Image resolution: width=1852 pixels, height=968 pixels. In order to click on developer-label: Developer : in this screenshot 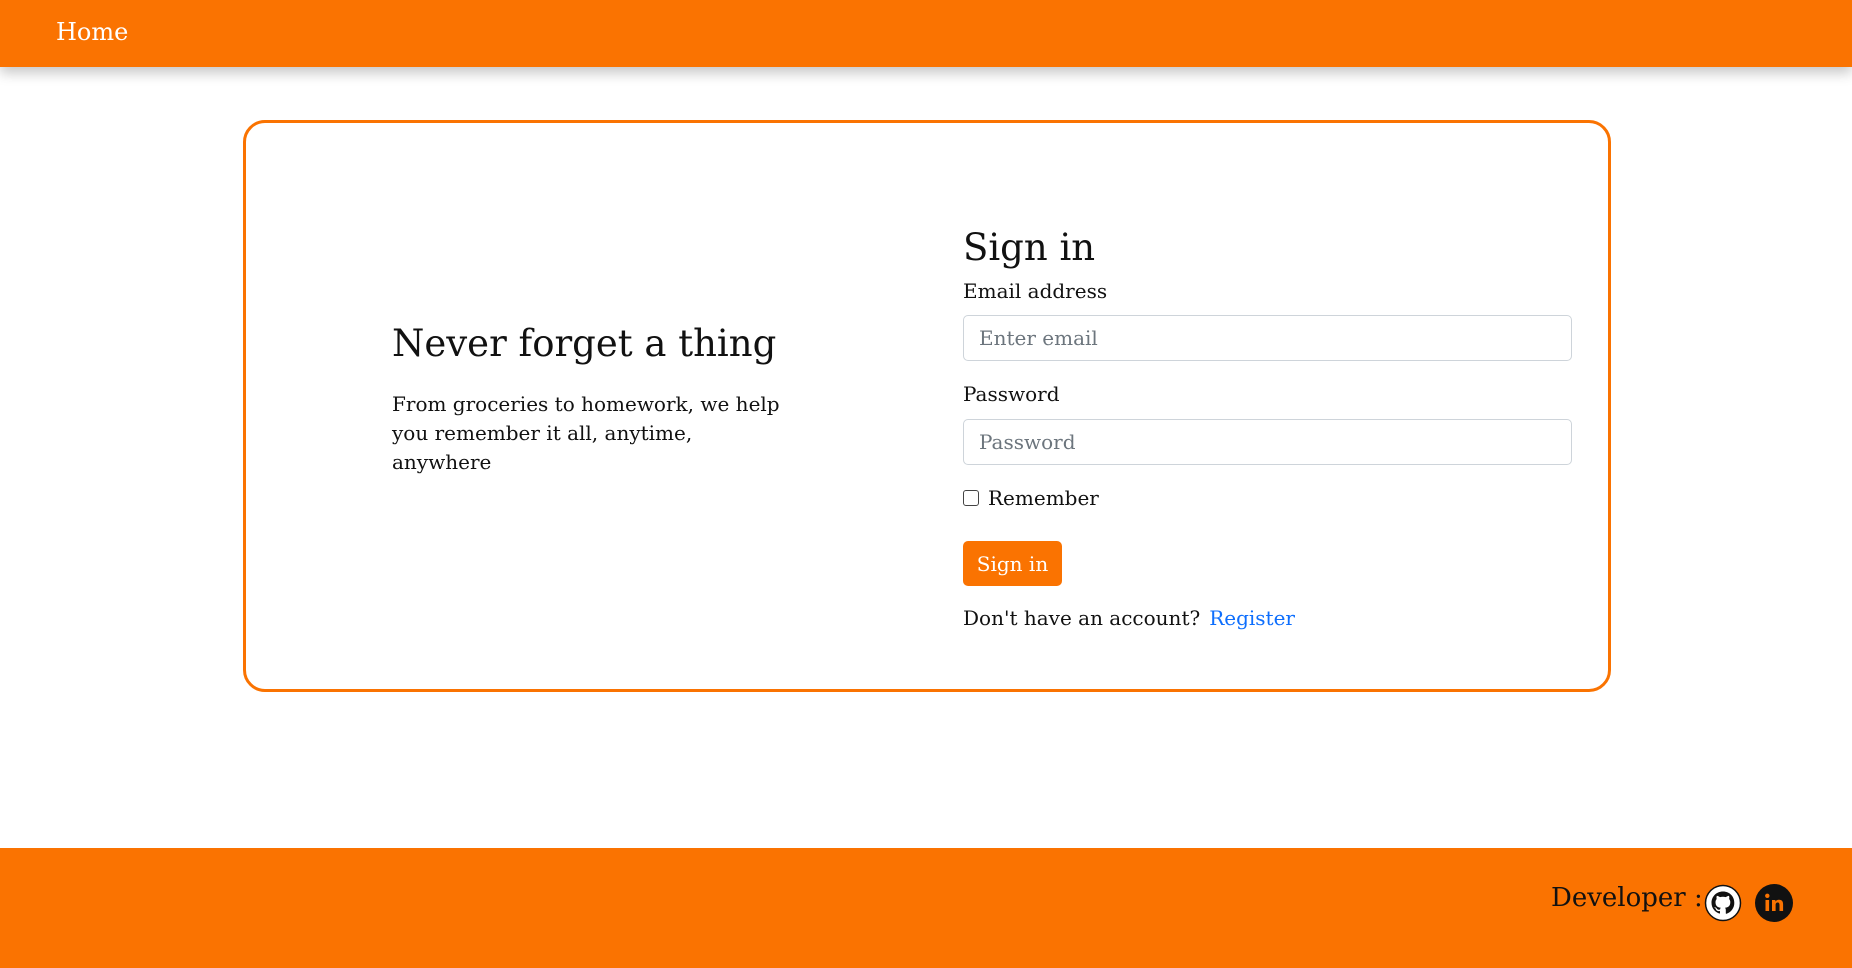, I will do `click(1627, 898)`.